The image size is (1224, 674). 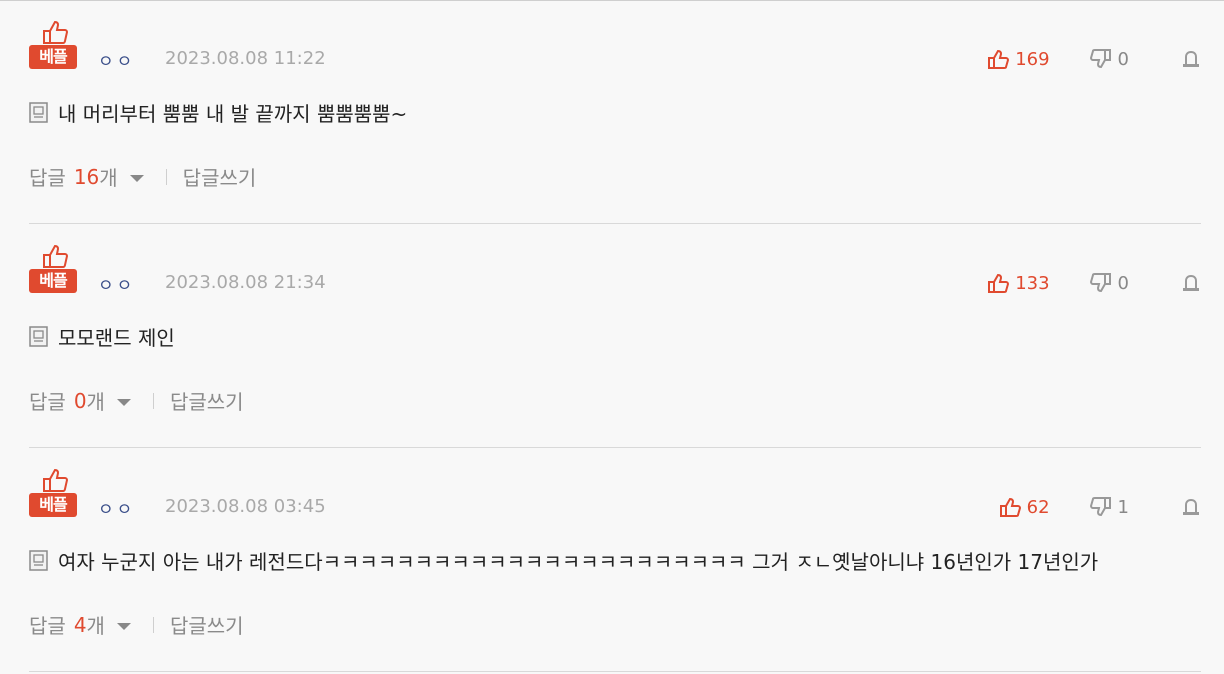 What do you see at coordinates (245, 282) in the screenshot?
I see `comment-date: 2023.08.08 21:34` at bounding box center [245, 282].